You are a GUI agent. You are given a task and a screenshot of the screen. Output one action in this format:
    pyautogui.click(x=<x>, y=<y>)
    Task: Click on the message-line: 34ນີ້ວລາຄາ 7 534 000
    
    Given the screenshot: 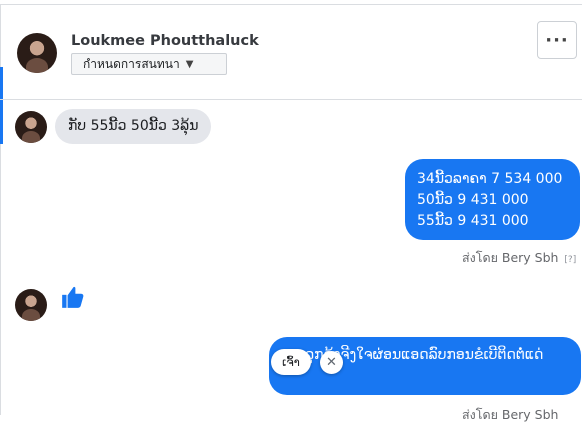 What is the action you would take?
    pyautogui.click(x=490, y=179)
    